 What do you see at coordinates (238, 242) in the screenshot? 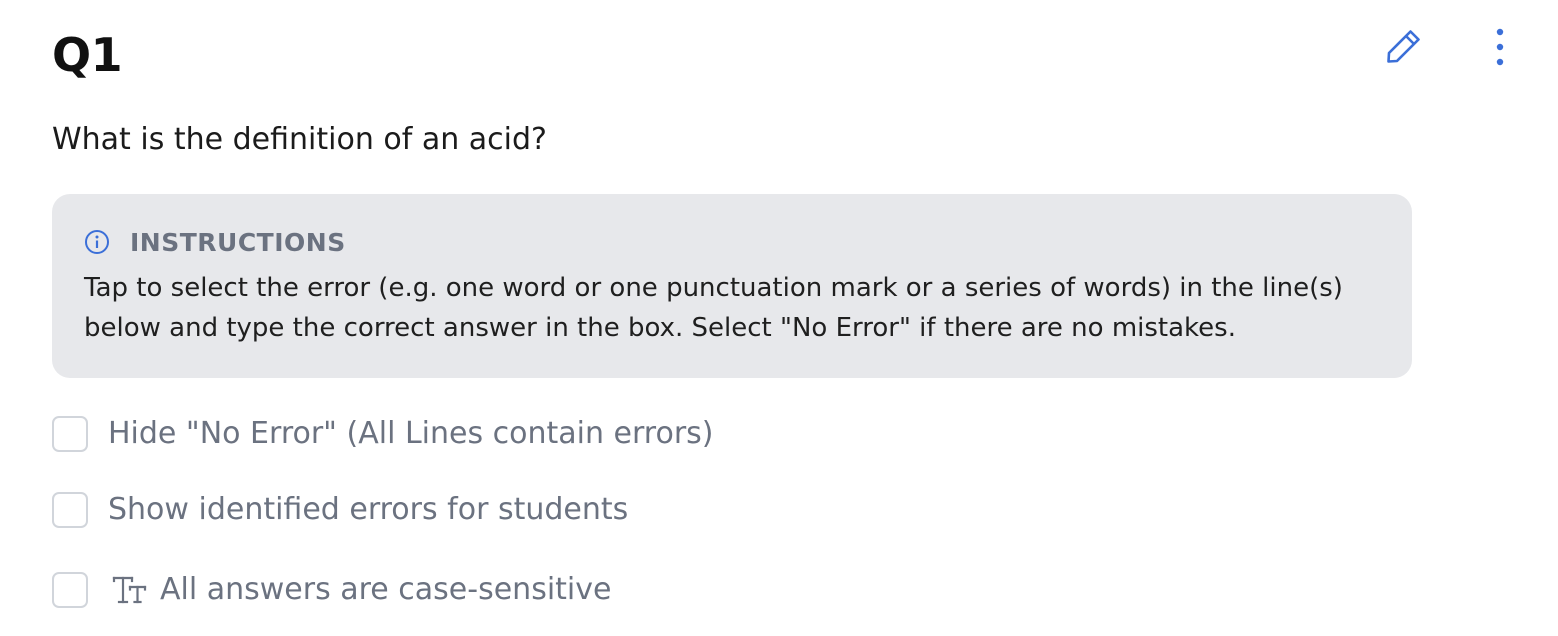
I see `instructions-title: INSTRUCTIONS` at bounding box center [238, 242].